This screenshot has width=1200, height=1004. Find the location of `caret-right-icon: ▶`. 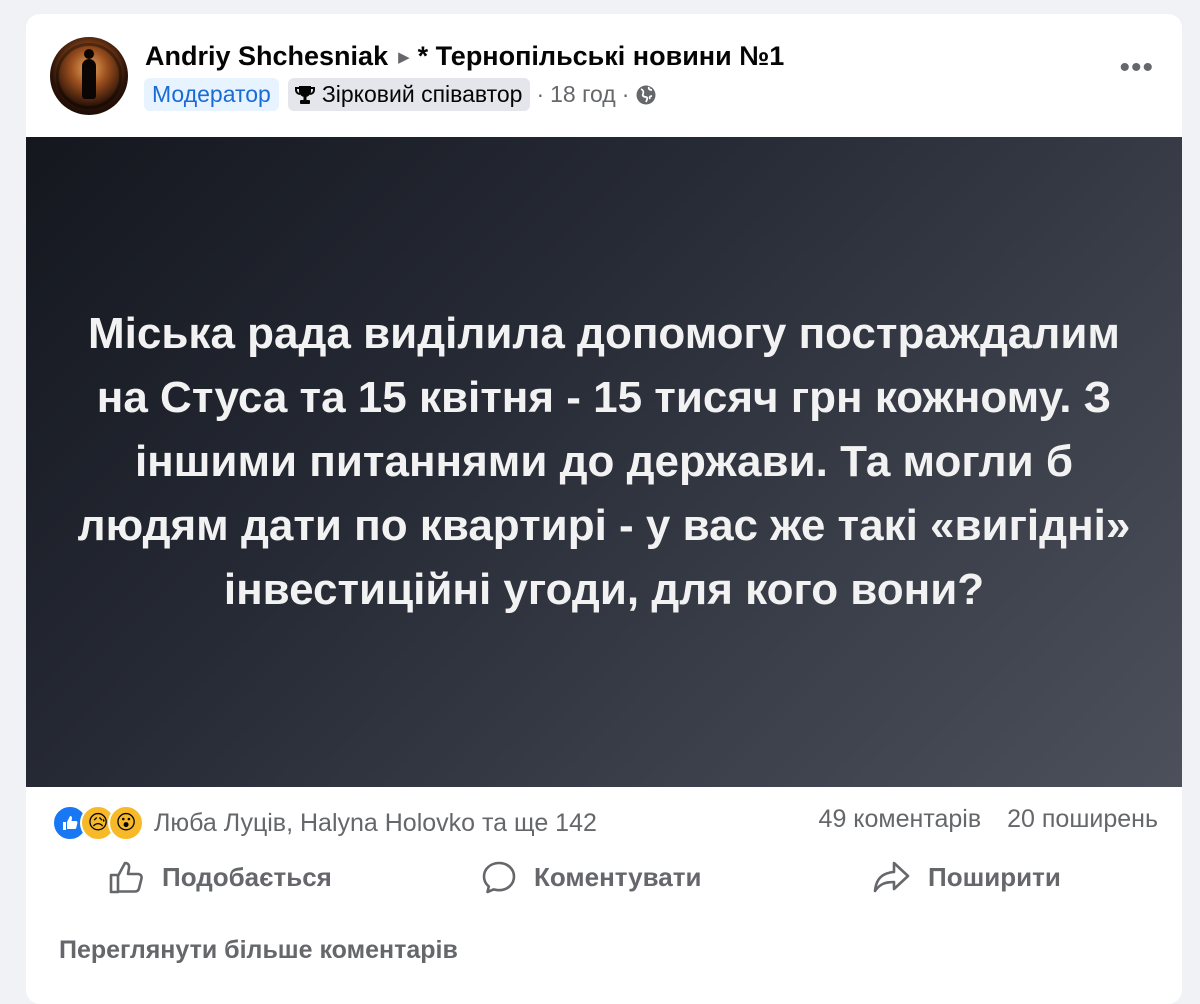

caret-right-icon: ▶ is located at coordinates (404, 57).